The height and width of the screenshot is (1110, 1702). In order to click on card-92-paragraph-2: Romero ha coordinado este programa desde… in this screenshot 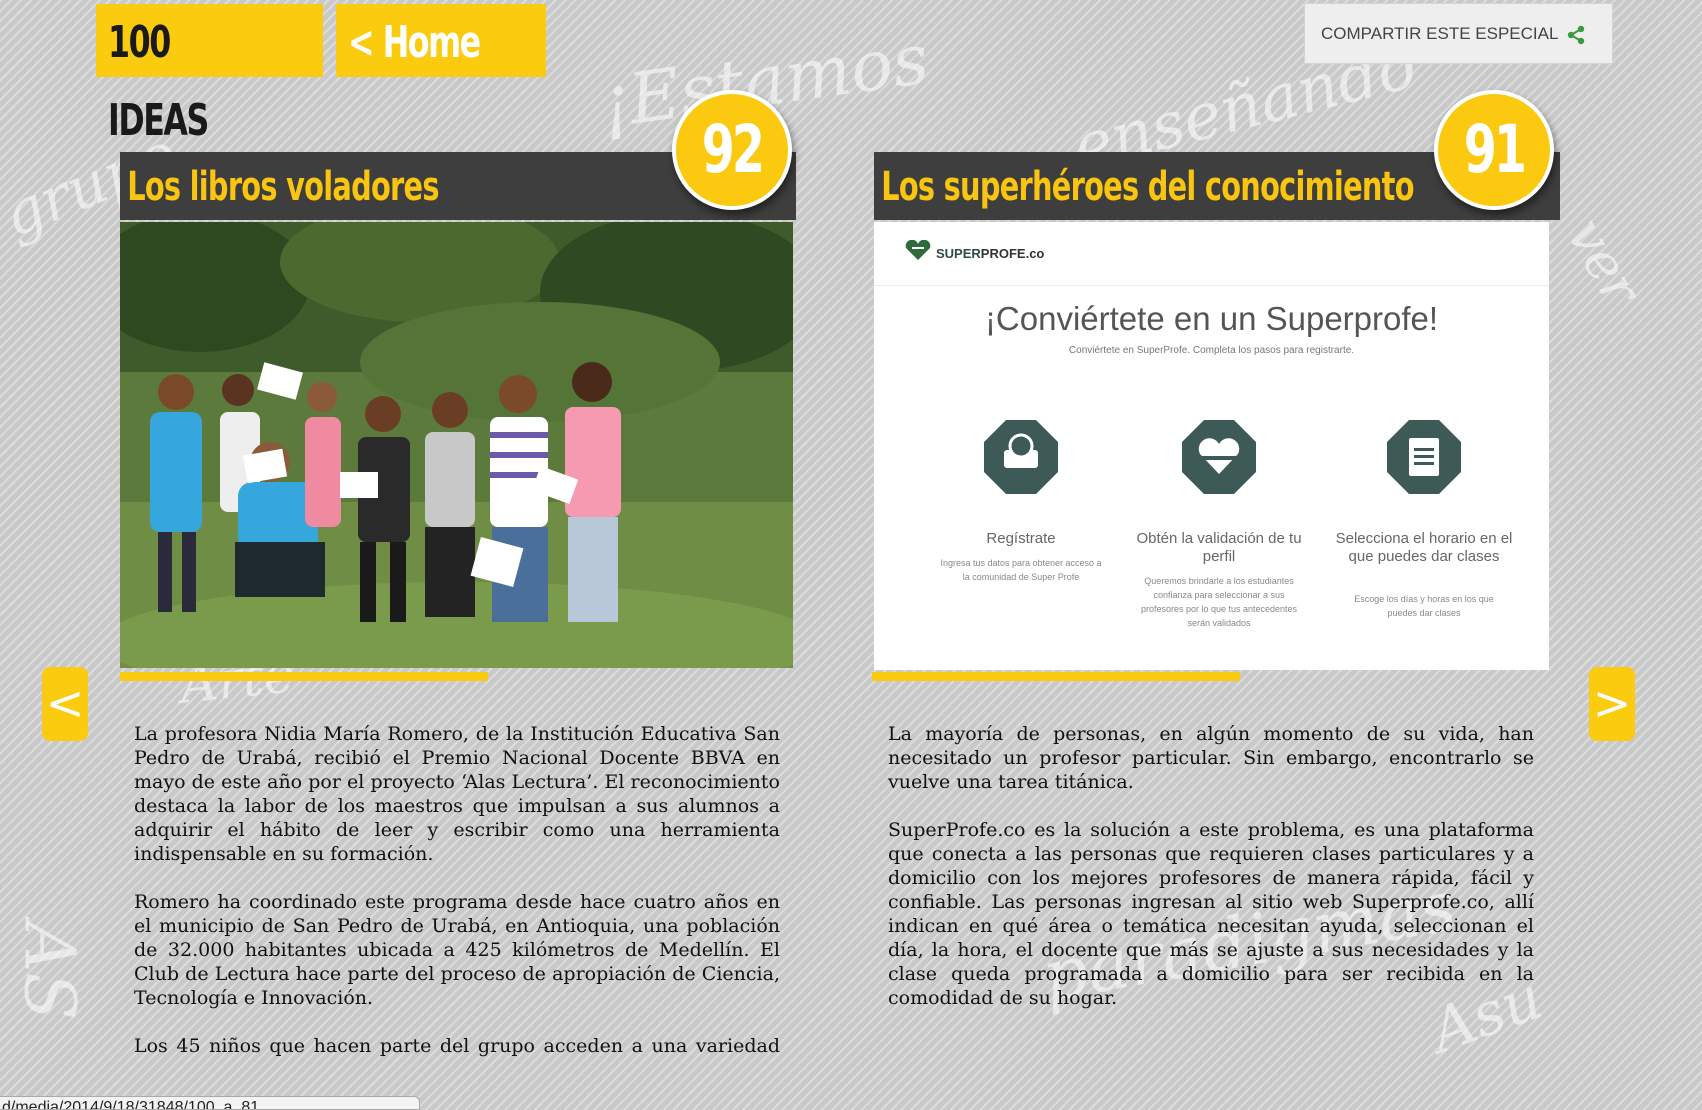, I will do `click(457, 950)`.